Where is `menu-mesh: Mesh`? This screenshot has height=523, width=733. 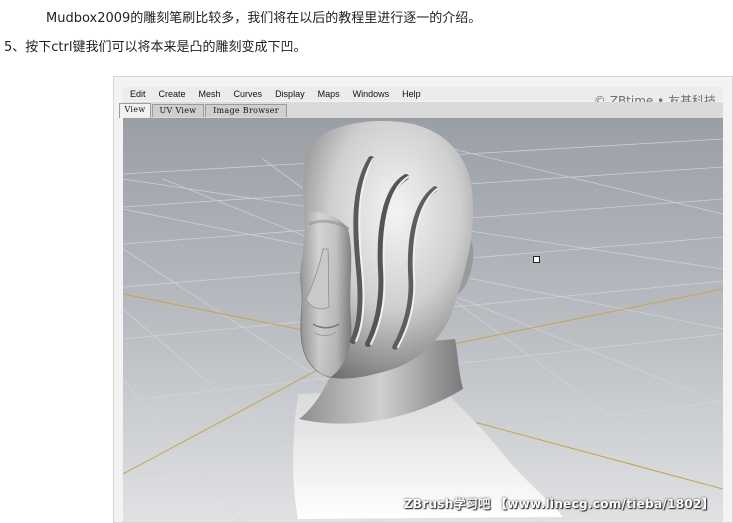
menu-mesh: Mesh is located at coordinates (209, 94).